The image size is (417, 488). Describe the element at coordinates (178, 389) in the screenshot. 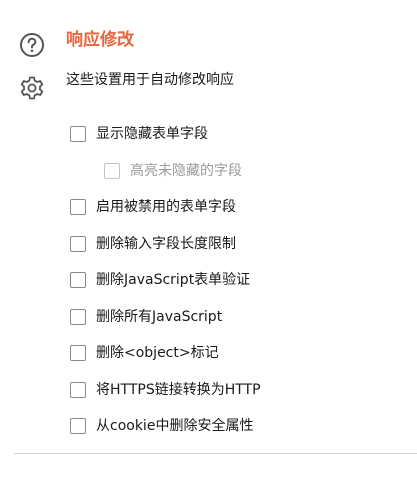

I see `option-label: 将HTTPS链接转换为HTTP` at that location.